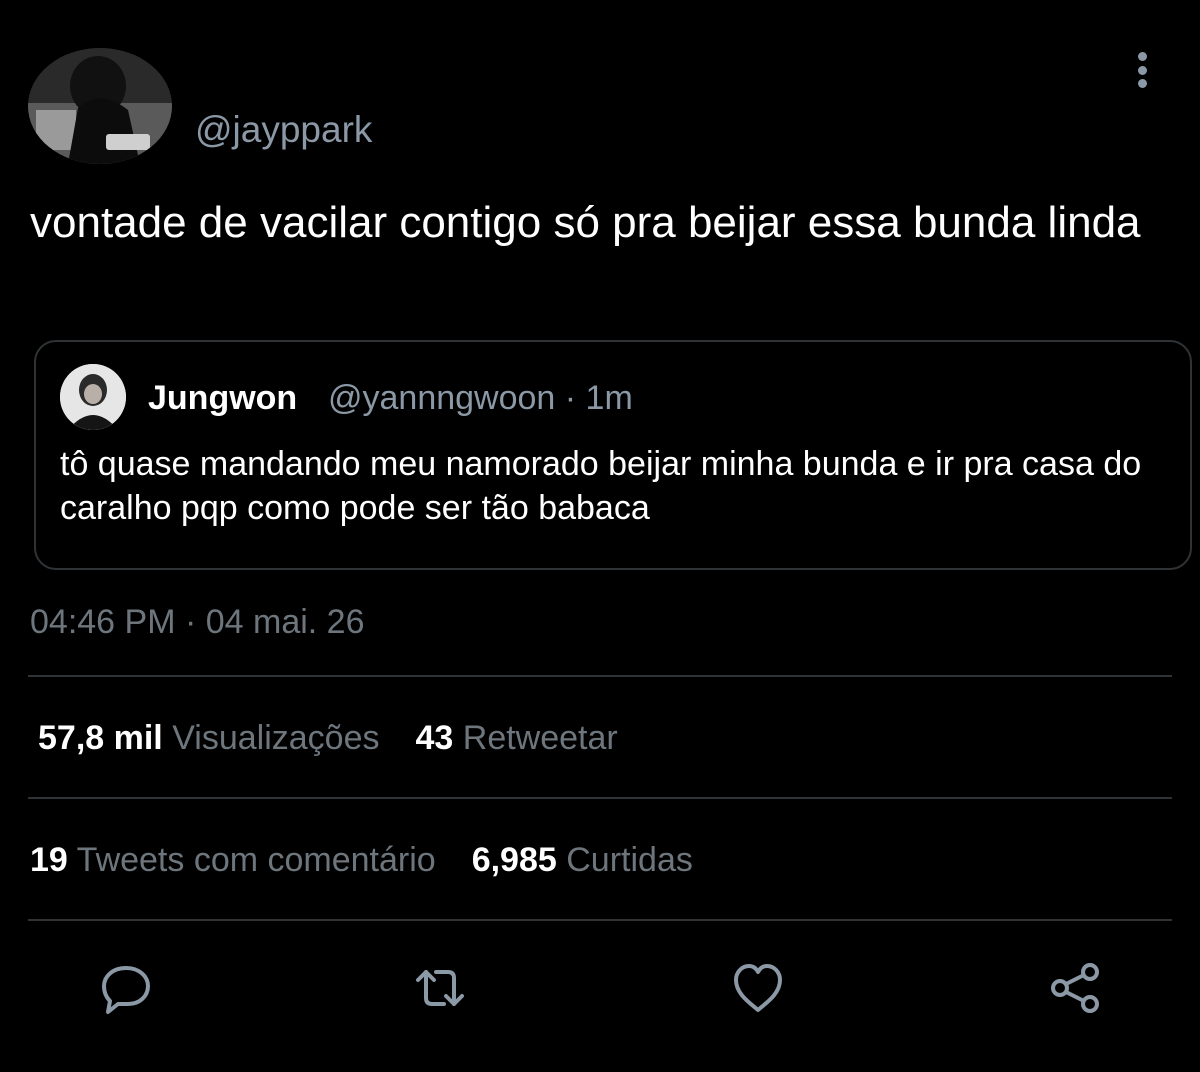 The width and height of the screenshot is (1200, 1072). I want to click on retweets-count: 43, so click(434, 738).